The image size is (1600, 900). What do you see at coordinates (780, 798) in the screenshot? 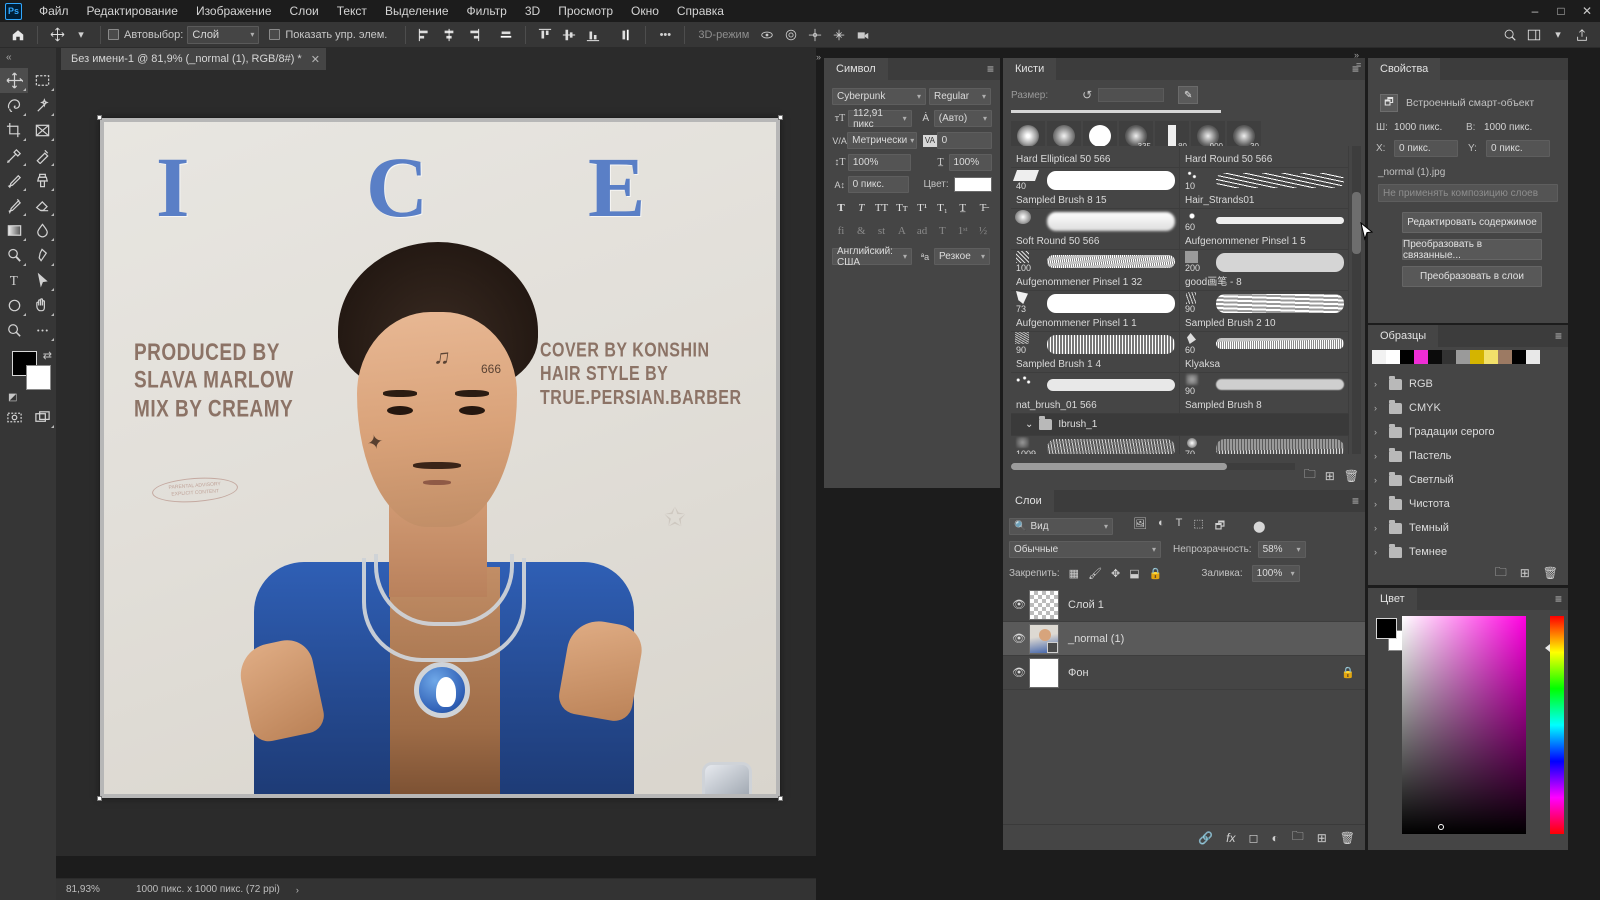
I see `transform-handle-br` at bounding box center [780, 798].